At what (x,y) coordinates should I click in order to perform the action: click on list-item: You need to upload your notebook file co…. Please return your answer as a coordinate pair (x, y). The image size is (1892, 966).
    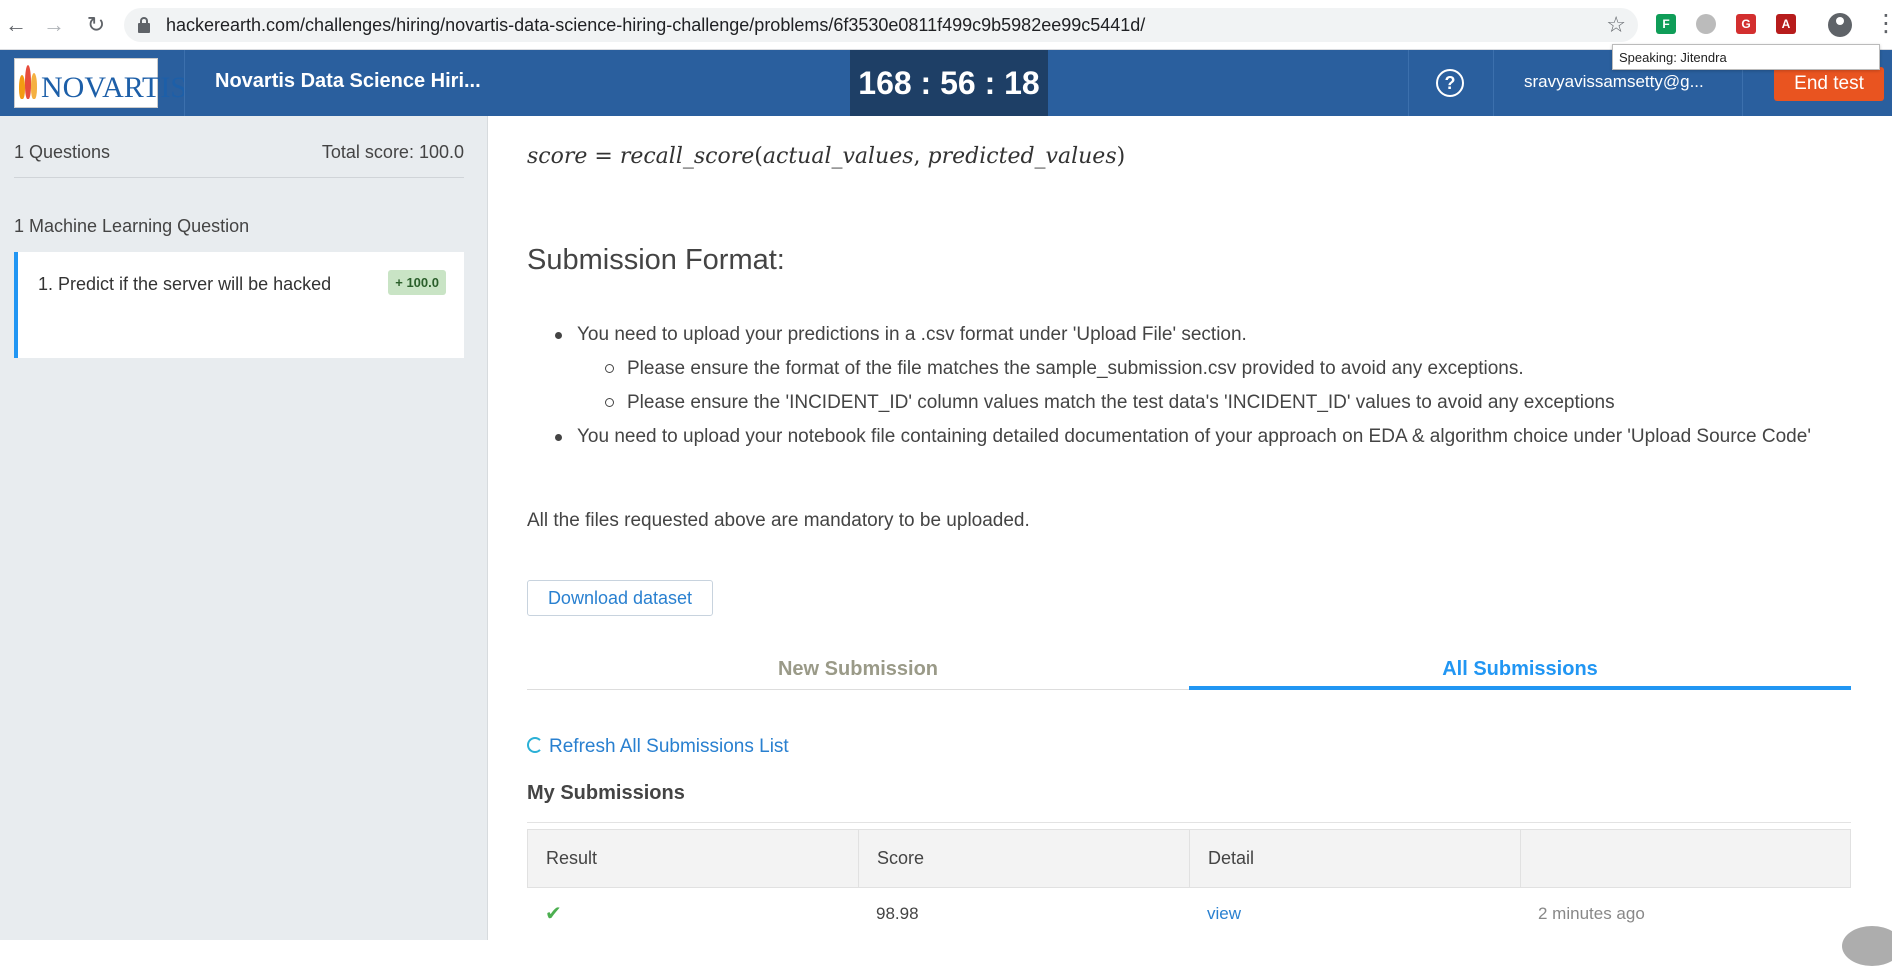
    Looking at the image, I should click on (1197, 437).